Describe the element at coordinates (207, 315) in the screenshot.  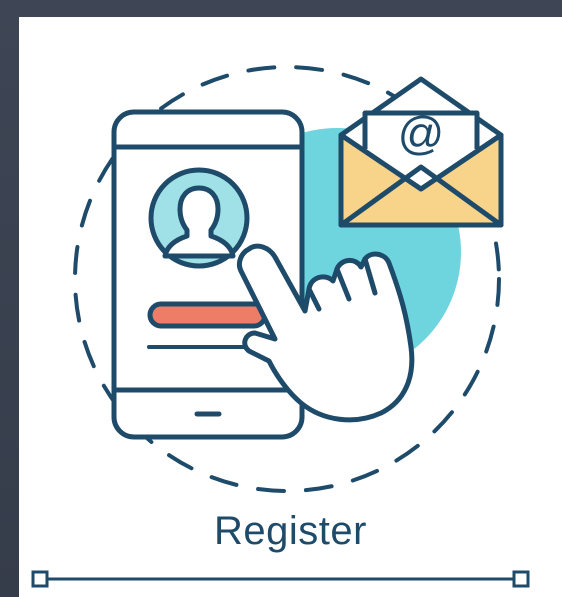
I see `register-field-bar` at that location.